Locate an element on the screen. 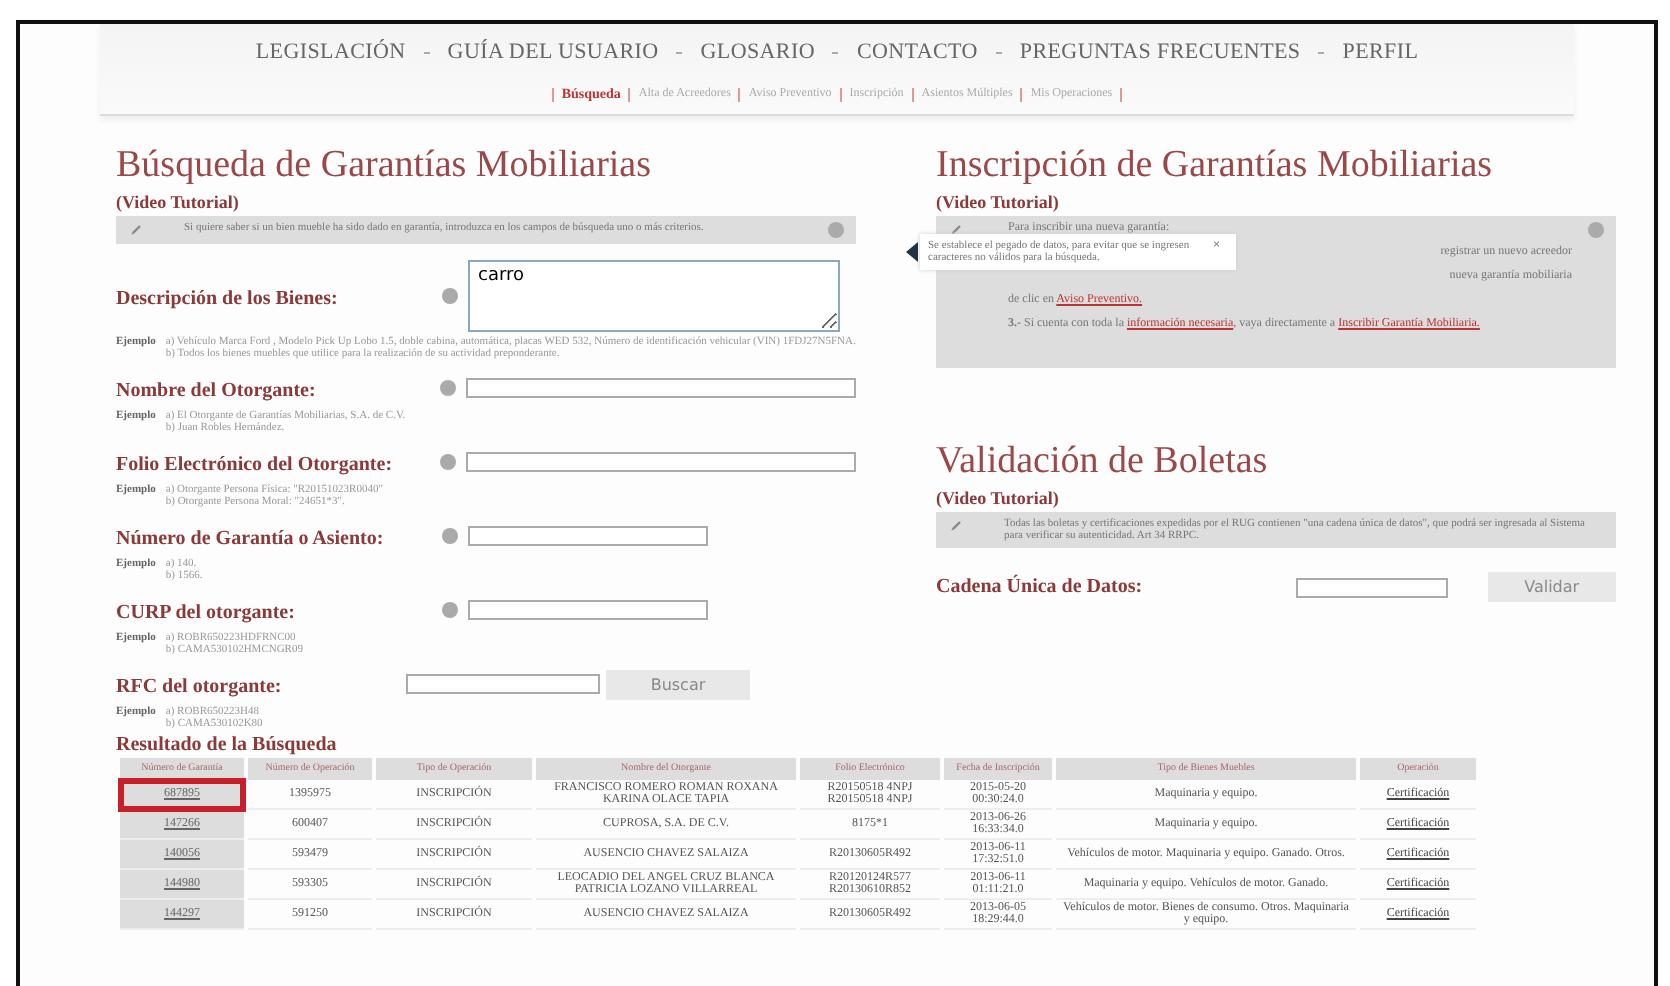 This screenshot has width=1670, height=986. tooltip-pointer-icon is located at coordinates (912, 252).